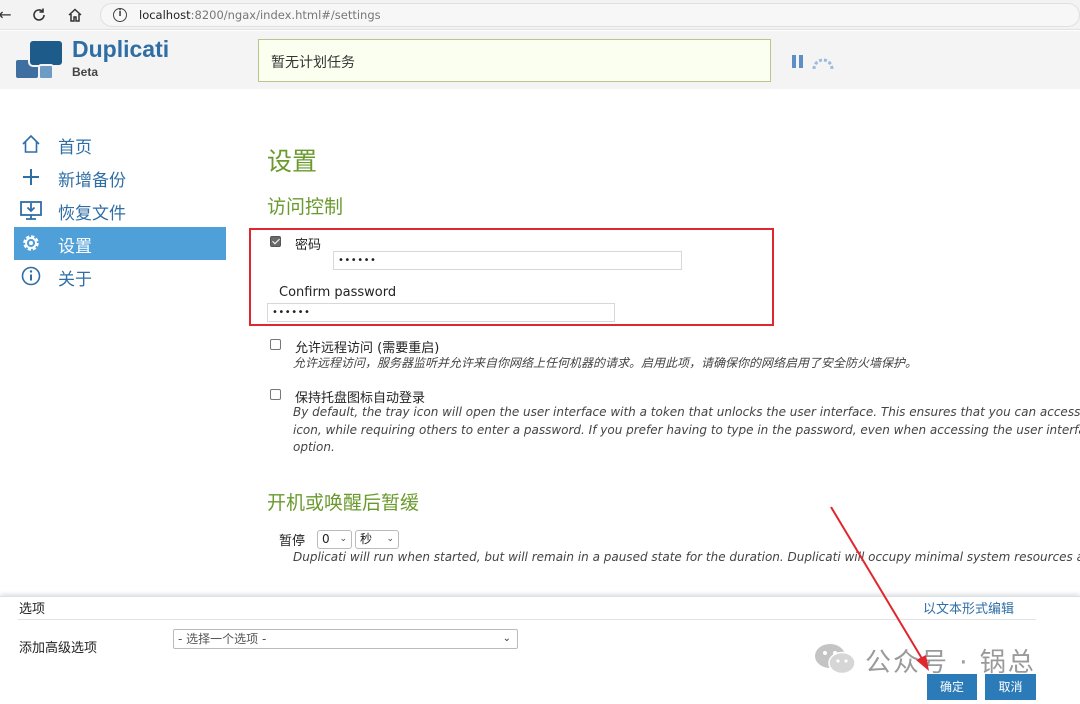 Image resolution: width=1080 pixels, height=704 pixels. Describe the element at coordinates (798, 61) in the screenshot. I see `pause-icon` at that location.